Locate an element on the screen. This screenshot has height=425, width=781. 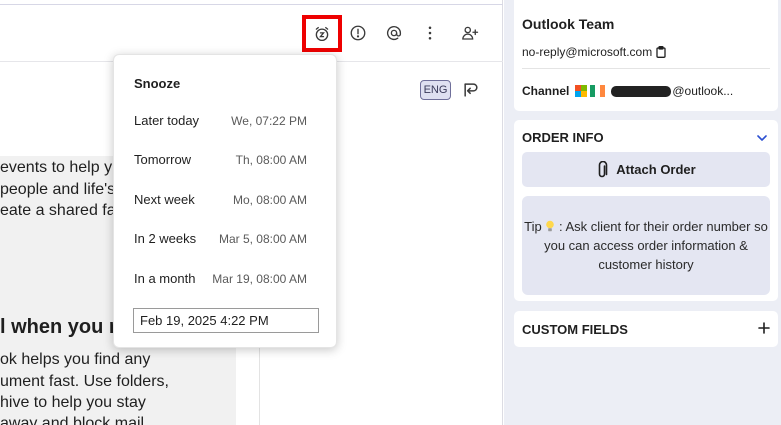
exclamation-circle-icon is located at coordinates (358, 33).